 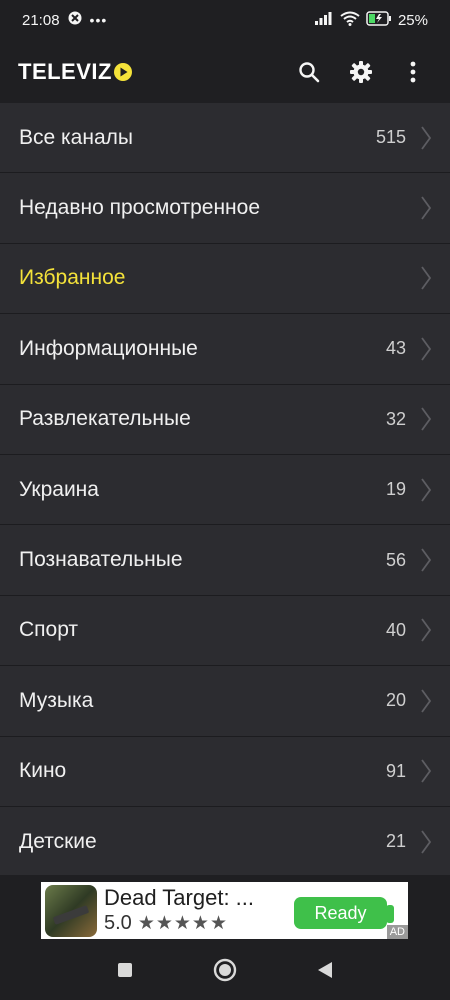 What do you see at coordinates (397, 932) in the screenshot?
I see `ad-badge: AD` at bounding box center [397, 932].